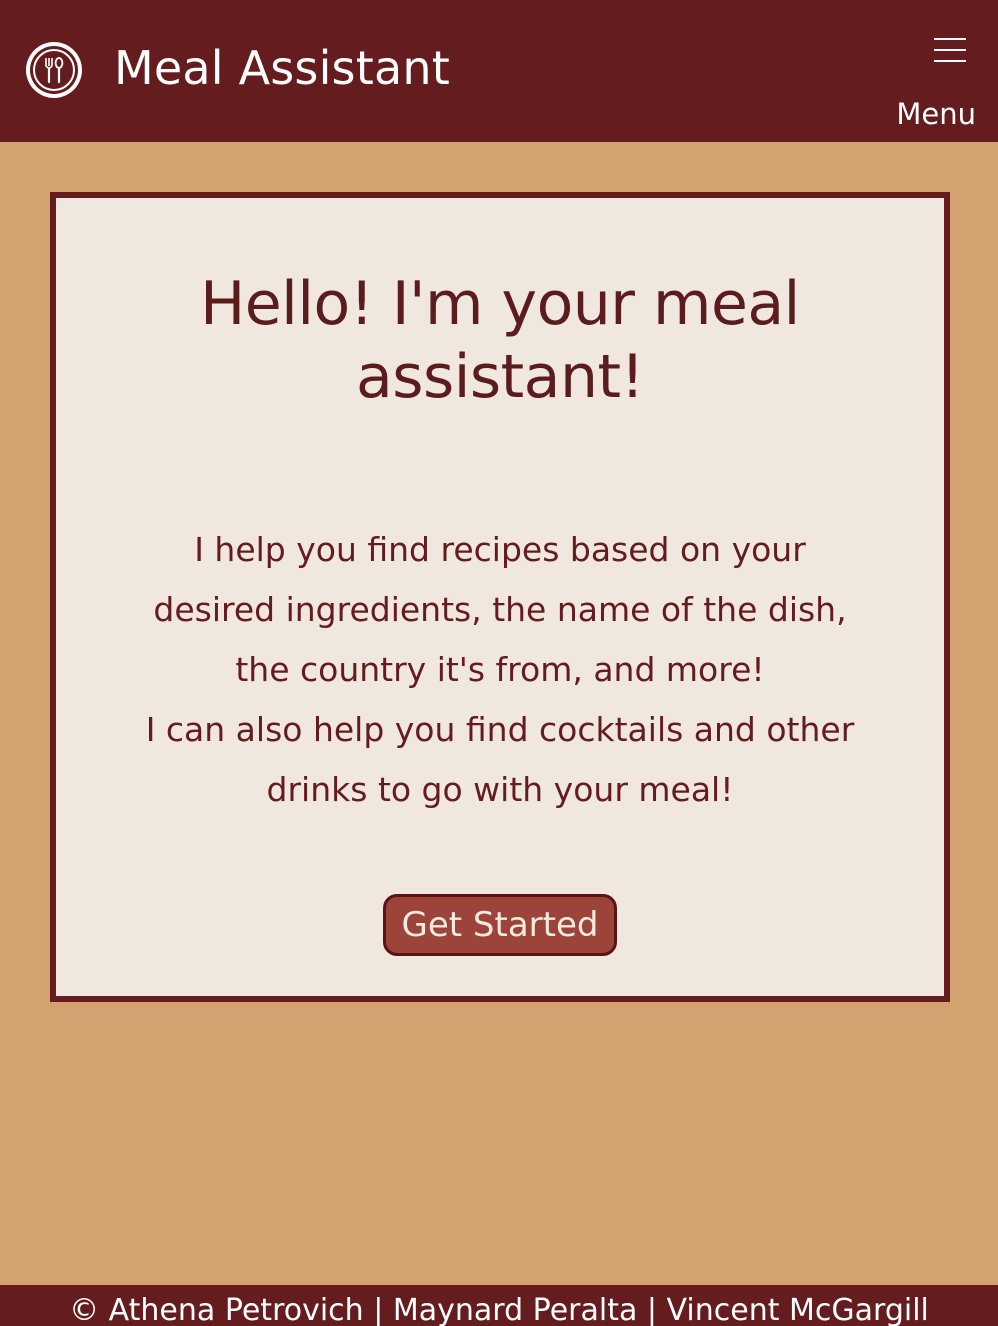 This screenshot has height=1326, width=998. Describe the element at coordinates (500, 549) in the screenshot. I see `description-line: I help you find recipes based on your` at that location.